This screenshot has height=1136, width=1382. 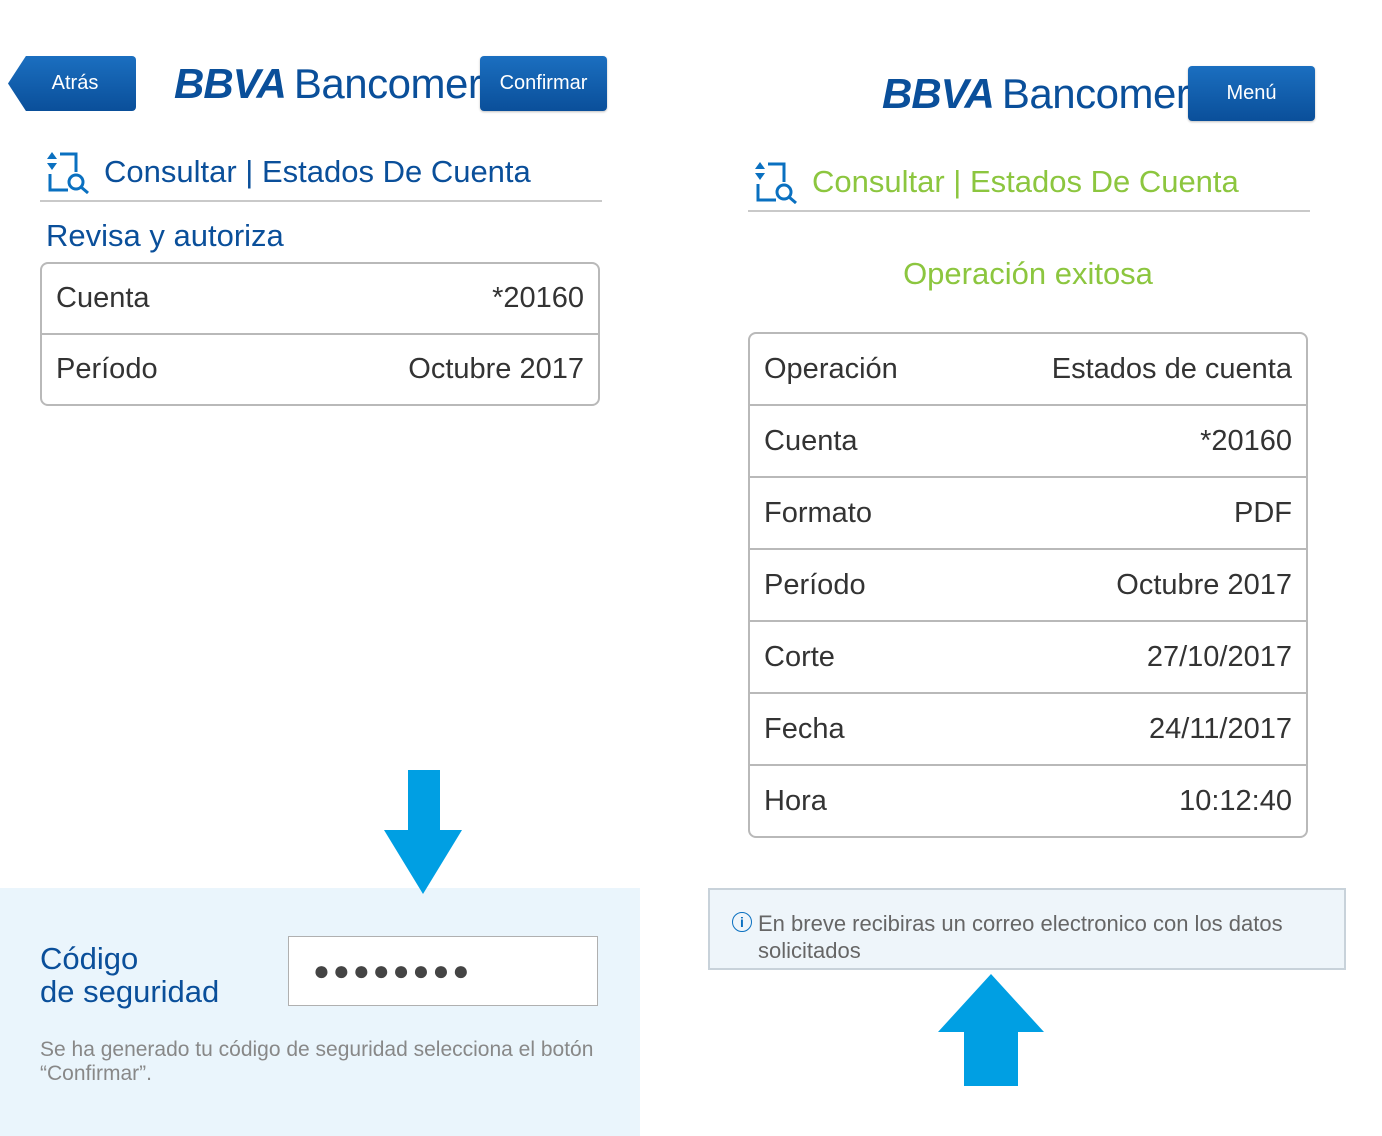 I want to click on menu-button-label: Menú, so click(x=1251, y=93).